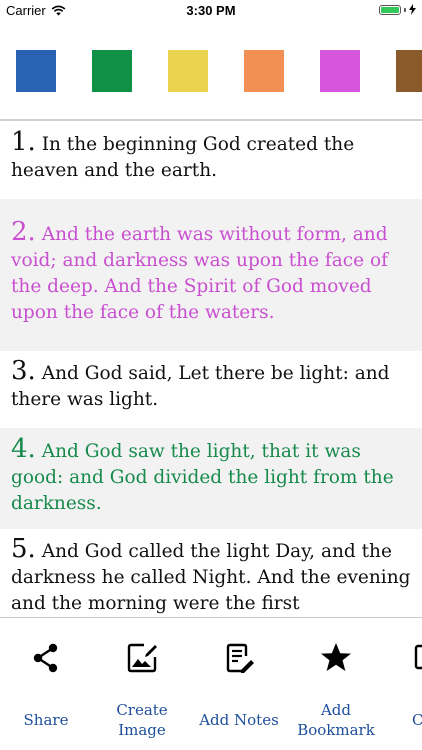  Describe the element at coordinates (239, 684) in the screenshot. I see `add-notes-button: Add Notes` at that location.